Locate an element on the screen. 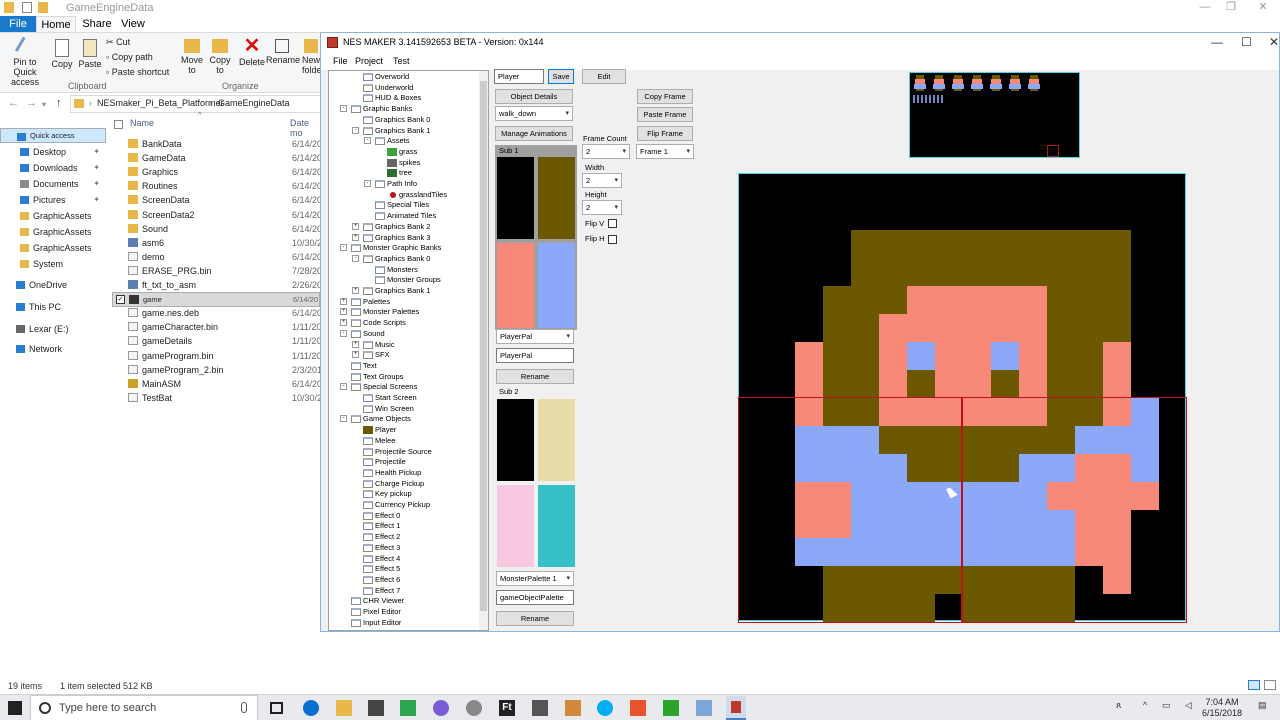 The height and width of the screenshot is (720, 1280). palette2-select: MonsterPalette 1 ▾ is located at coordinates (535, 578).